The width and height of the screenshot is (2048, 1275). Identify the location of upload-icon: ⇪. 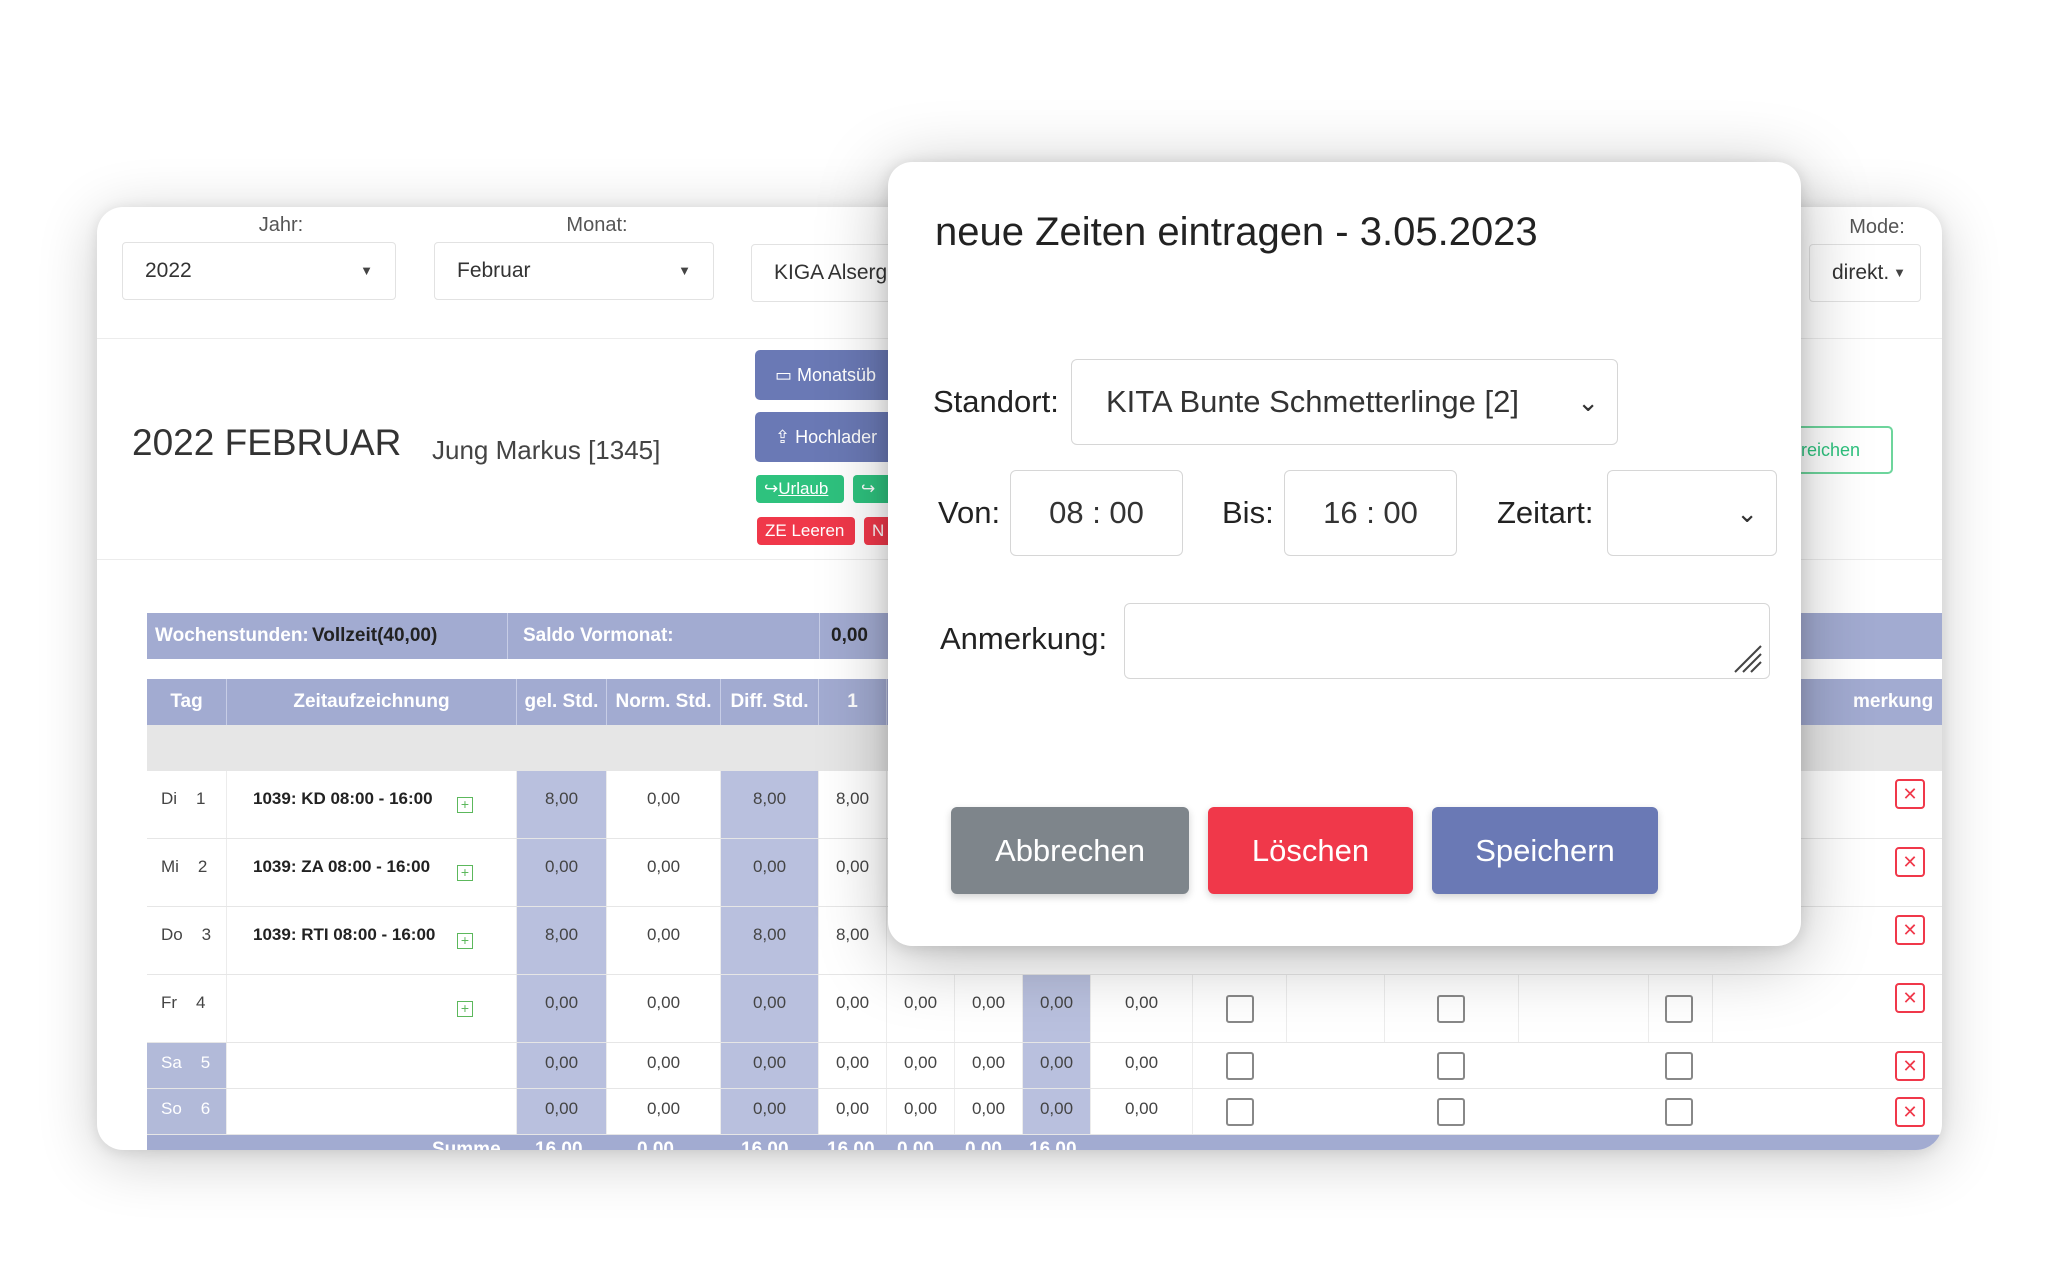
(785, 437).